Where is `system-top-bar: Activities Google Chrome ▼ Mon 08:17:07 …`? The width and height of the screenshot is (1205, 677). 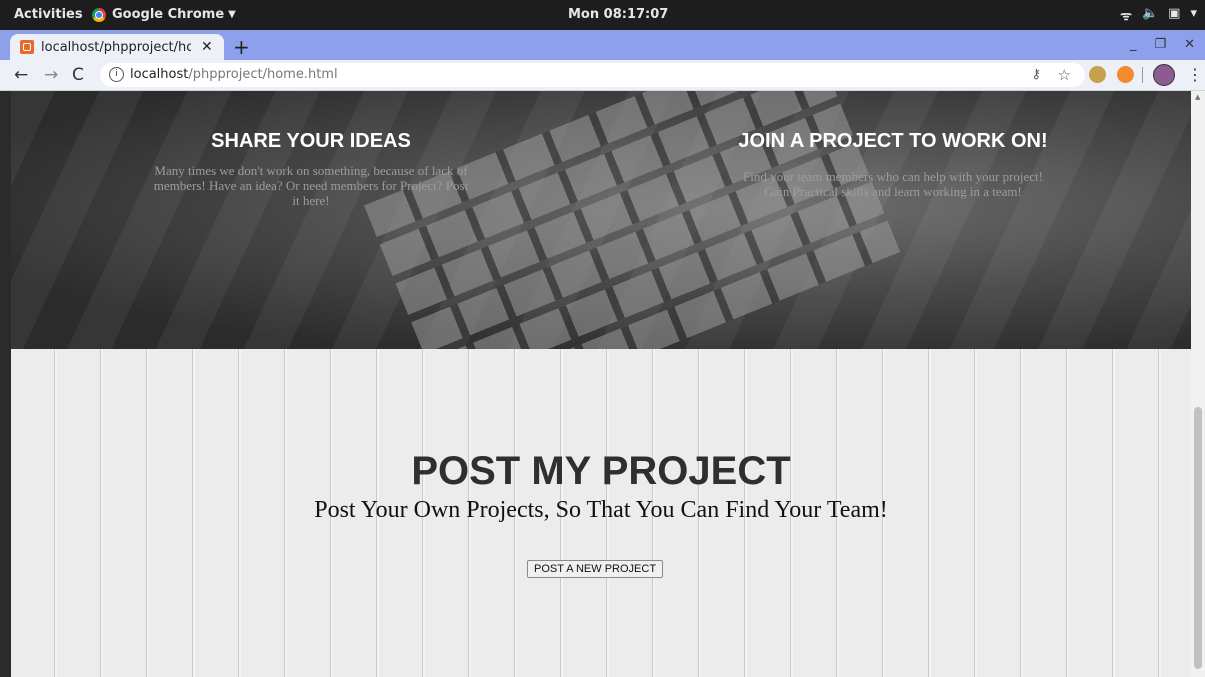
system-top-bar: Activities Google Chrome ▼ Mon 08:17:07 … is located at coordinates (602, 15).